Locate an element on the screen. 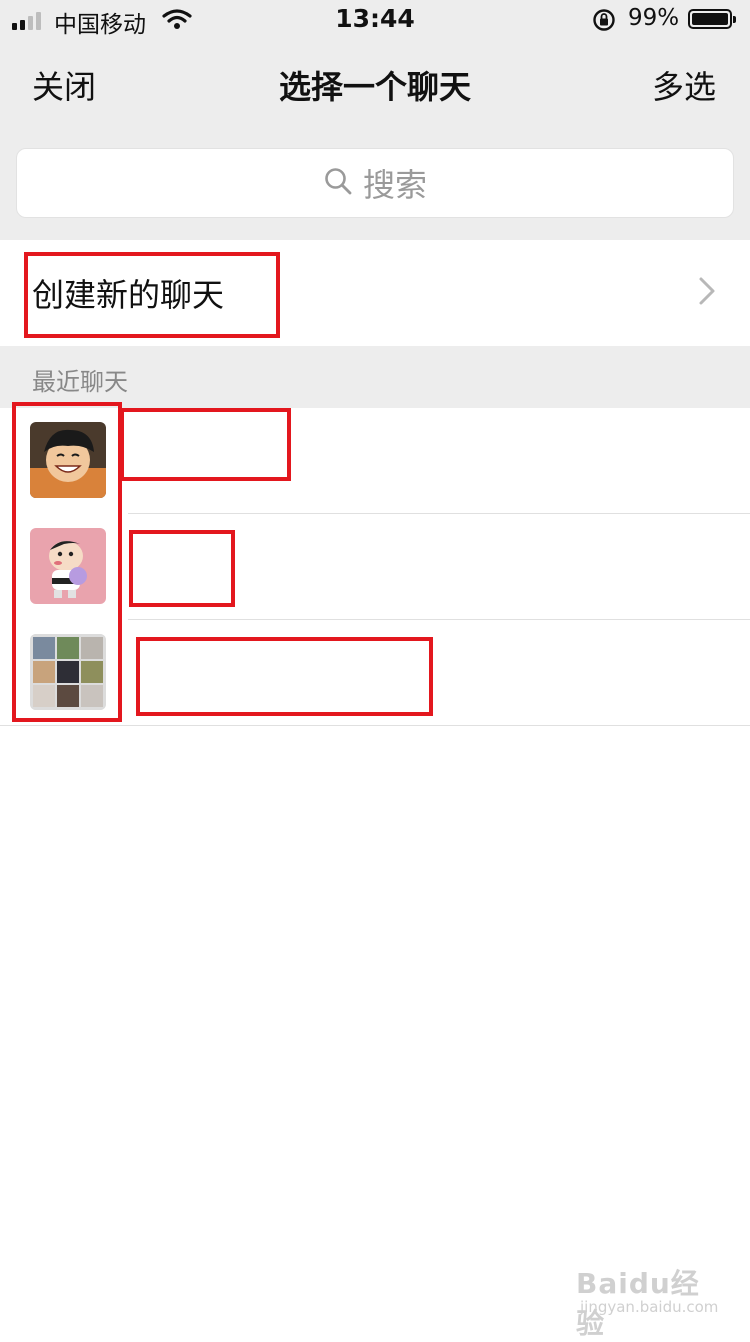 This screenshot has width=750, height=1342. group-grid-avatar is located at coordinates (68, 672).